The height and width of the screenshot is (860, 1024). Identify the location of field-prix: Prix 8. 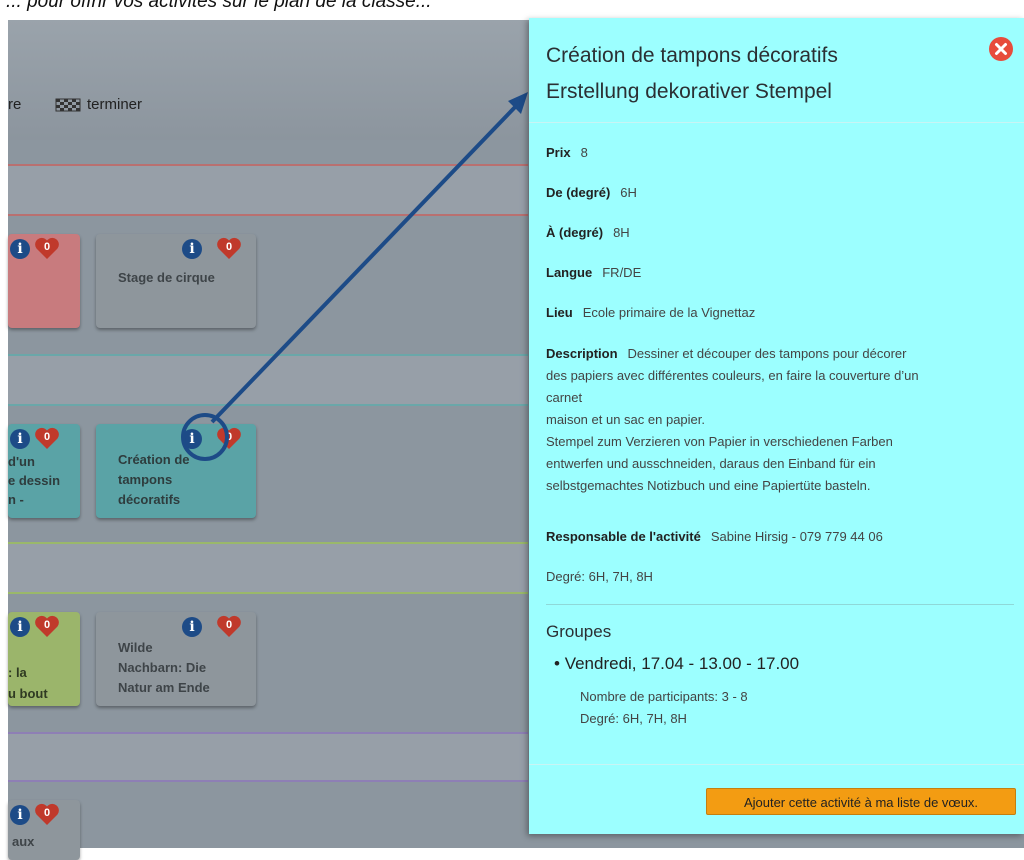
(567, 152).